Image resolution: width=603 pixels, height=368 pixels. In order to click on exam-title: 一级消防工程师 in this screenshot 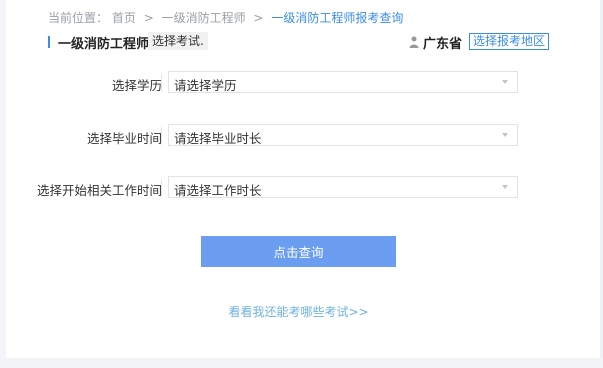, I will do `click(104, 44)`.